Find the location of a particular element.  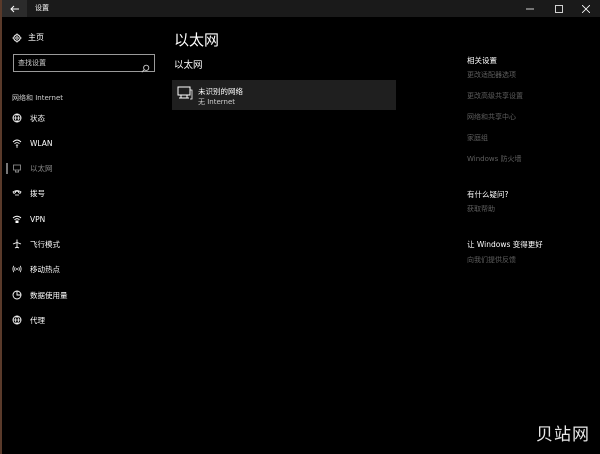

link-network-sharing-center: 网络和共享中心 is located at coordinates (491, 117).